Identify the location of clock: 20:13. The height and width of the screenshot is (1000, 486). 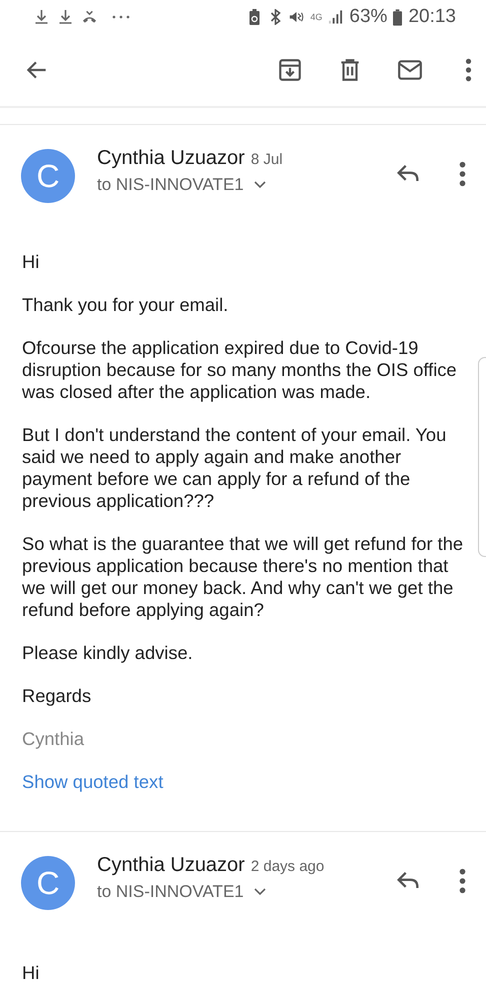
(432, 17).